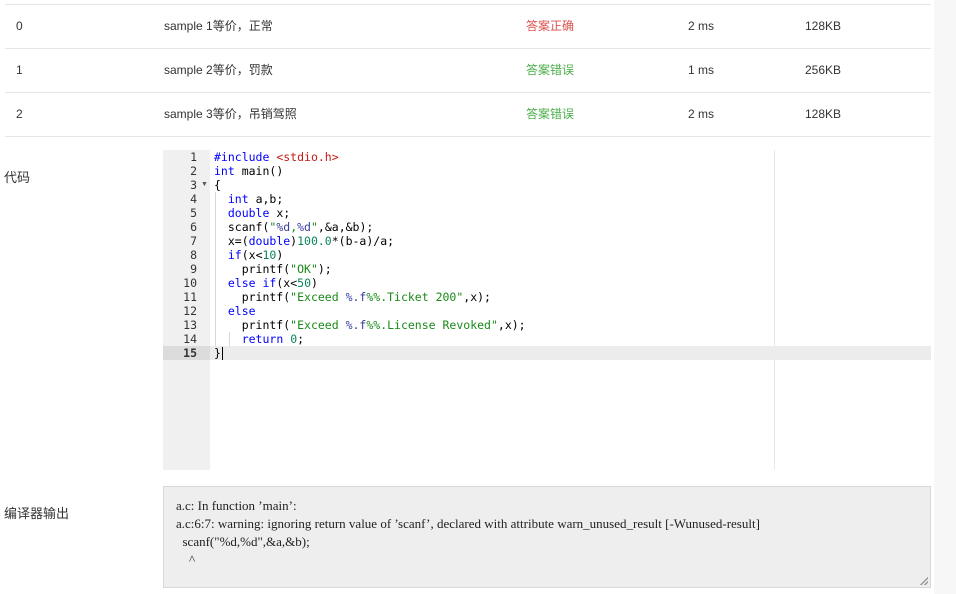  What do you see at coordinates (190, 311) in the screenshot?
I see `line-number: 12` at bounding box center [190, 311].